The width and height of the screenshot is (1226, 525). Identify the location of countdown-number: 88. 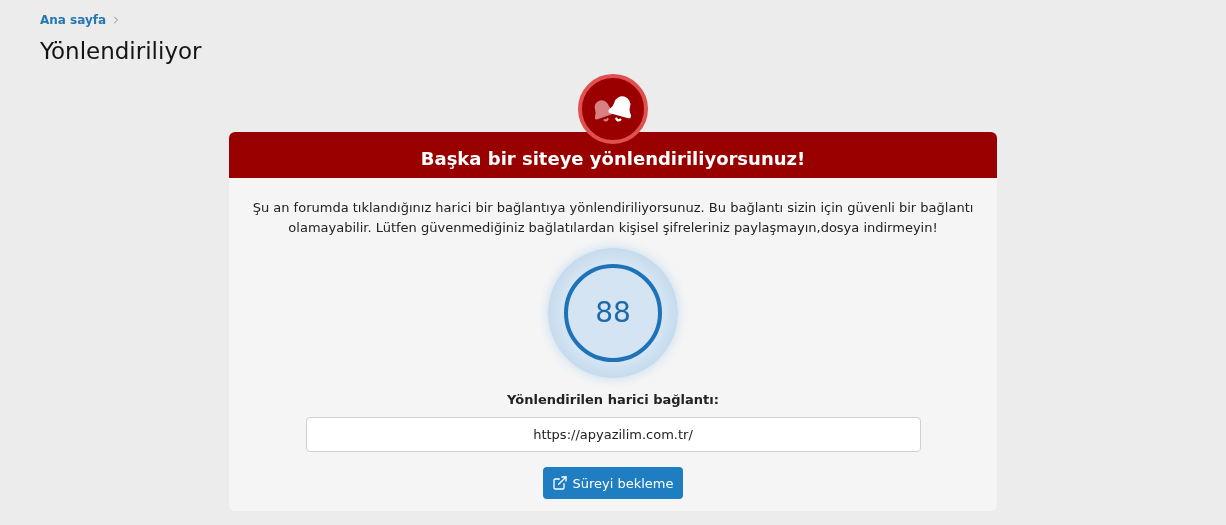
(613, 312).